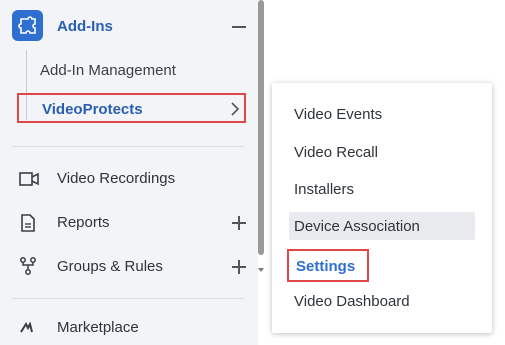 This screenshot has width=505, height=345. Describe the element at coordinates (85, 26) in the screenshot. I see `addins-label: Add-Ins` at that location.